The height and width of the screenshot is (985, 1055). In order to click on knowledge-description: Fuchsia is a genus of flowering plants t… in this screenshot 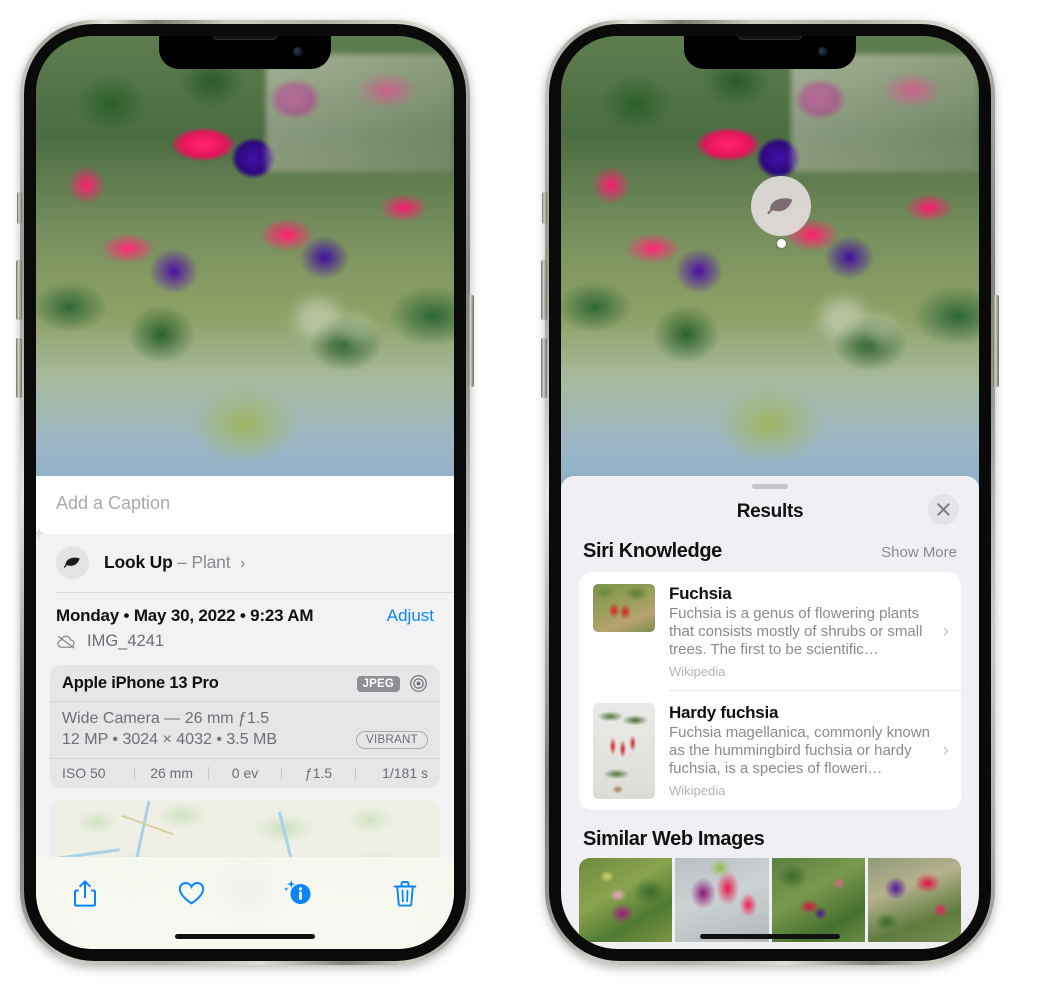, I will do `click(796, 631)`.